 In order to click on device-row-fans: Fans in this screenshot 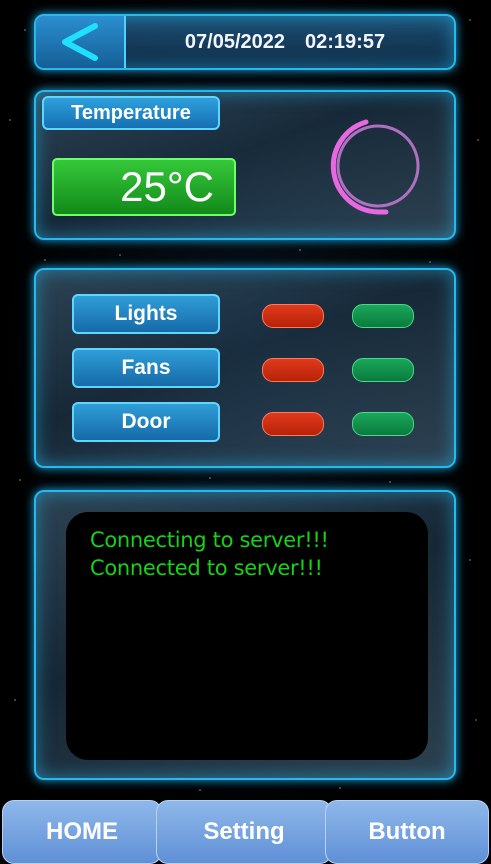, I will do `click(245, 368)`.